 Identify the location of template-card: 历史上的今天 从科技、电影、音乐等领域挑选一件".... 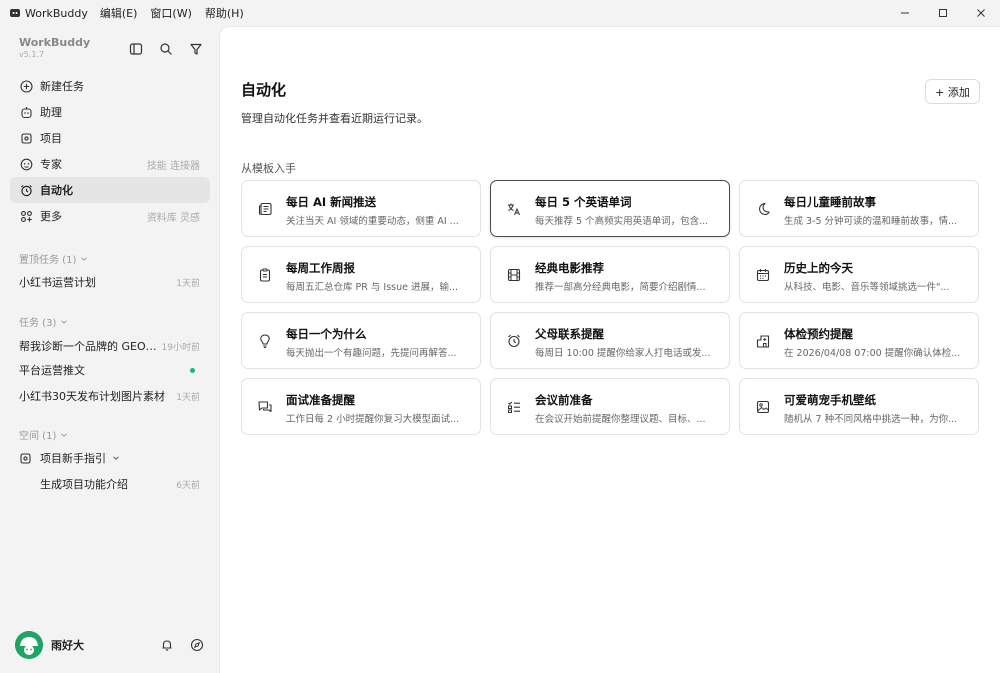
(859, 274).